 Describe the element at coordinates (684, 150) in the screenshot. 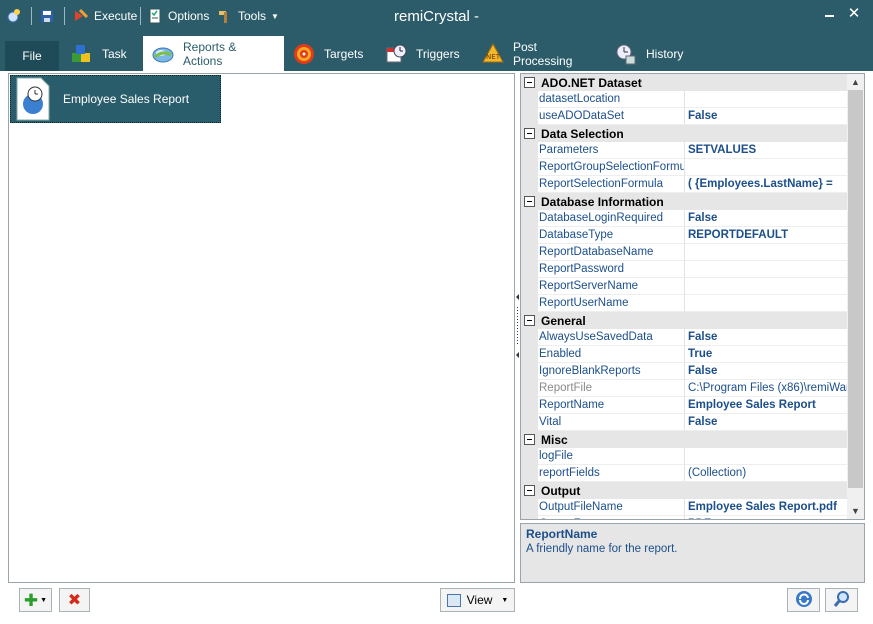

I see `property-row: Parameters SETVALUES` at that location.